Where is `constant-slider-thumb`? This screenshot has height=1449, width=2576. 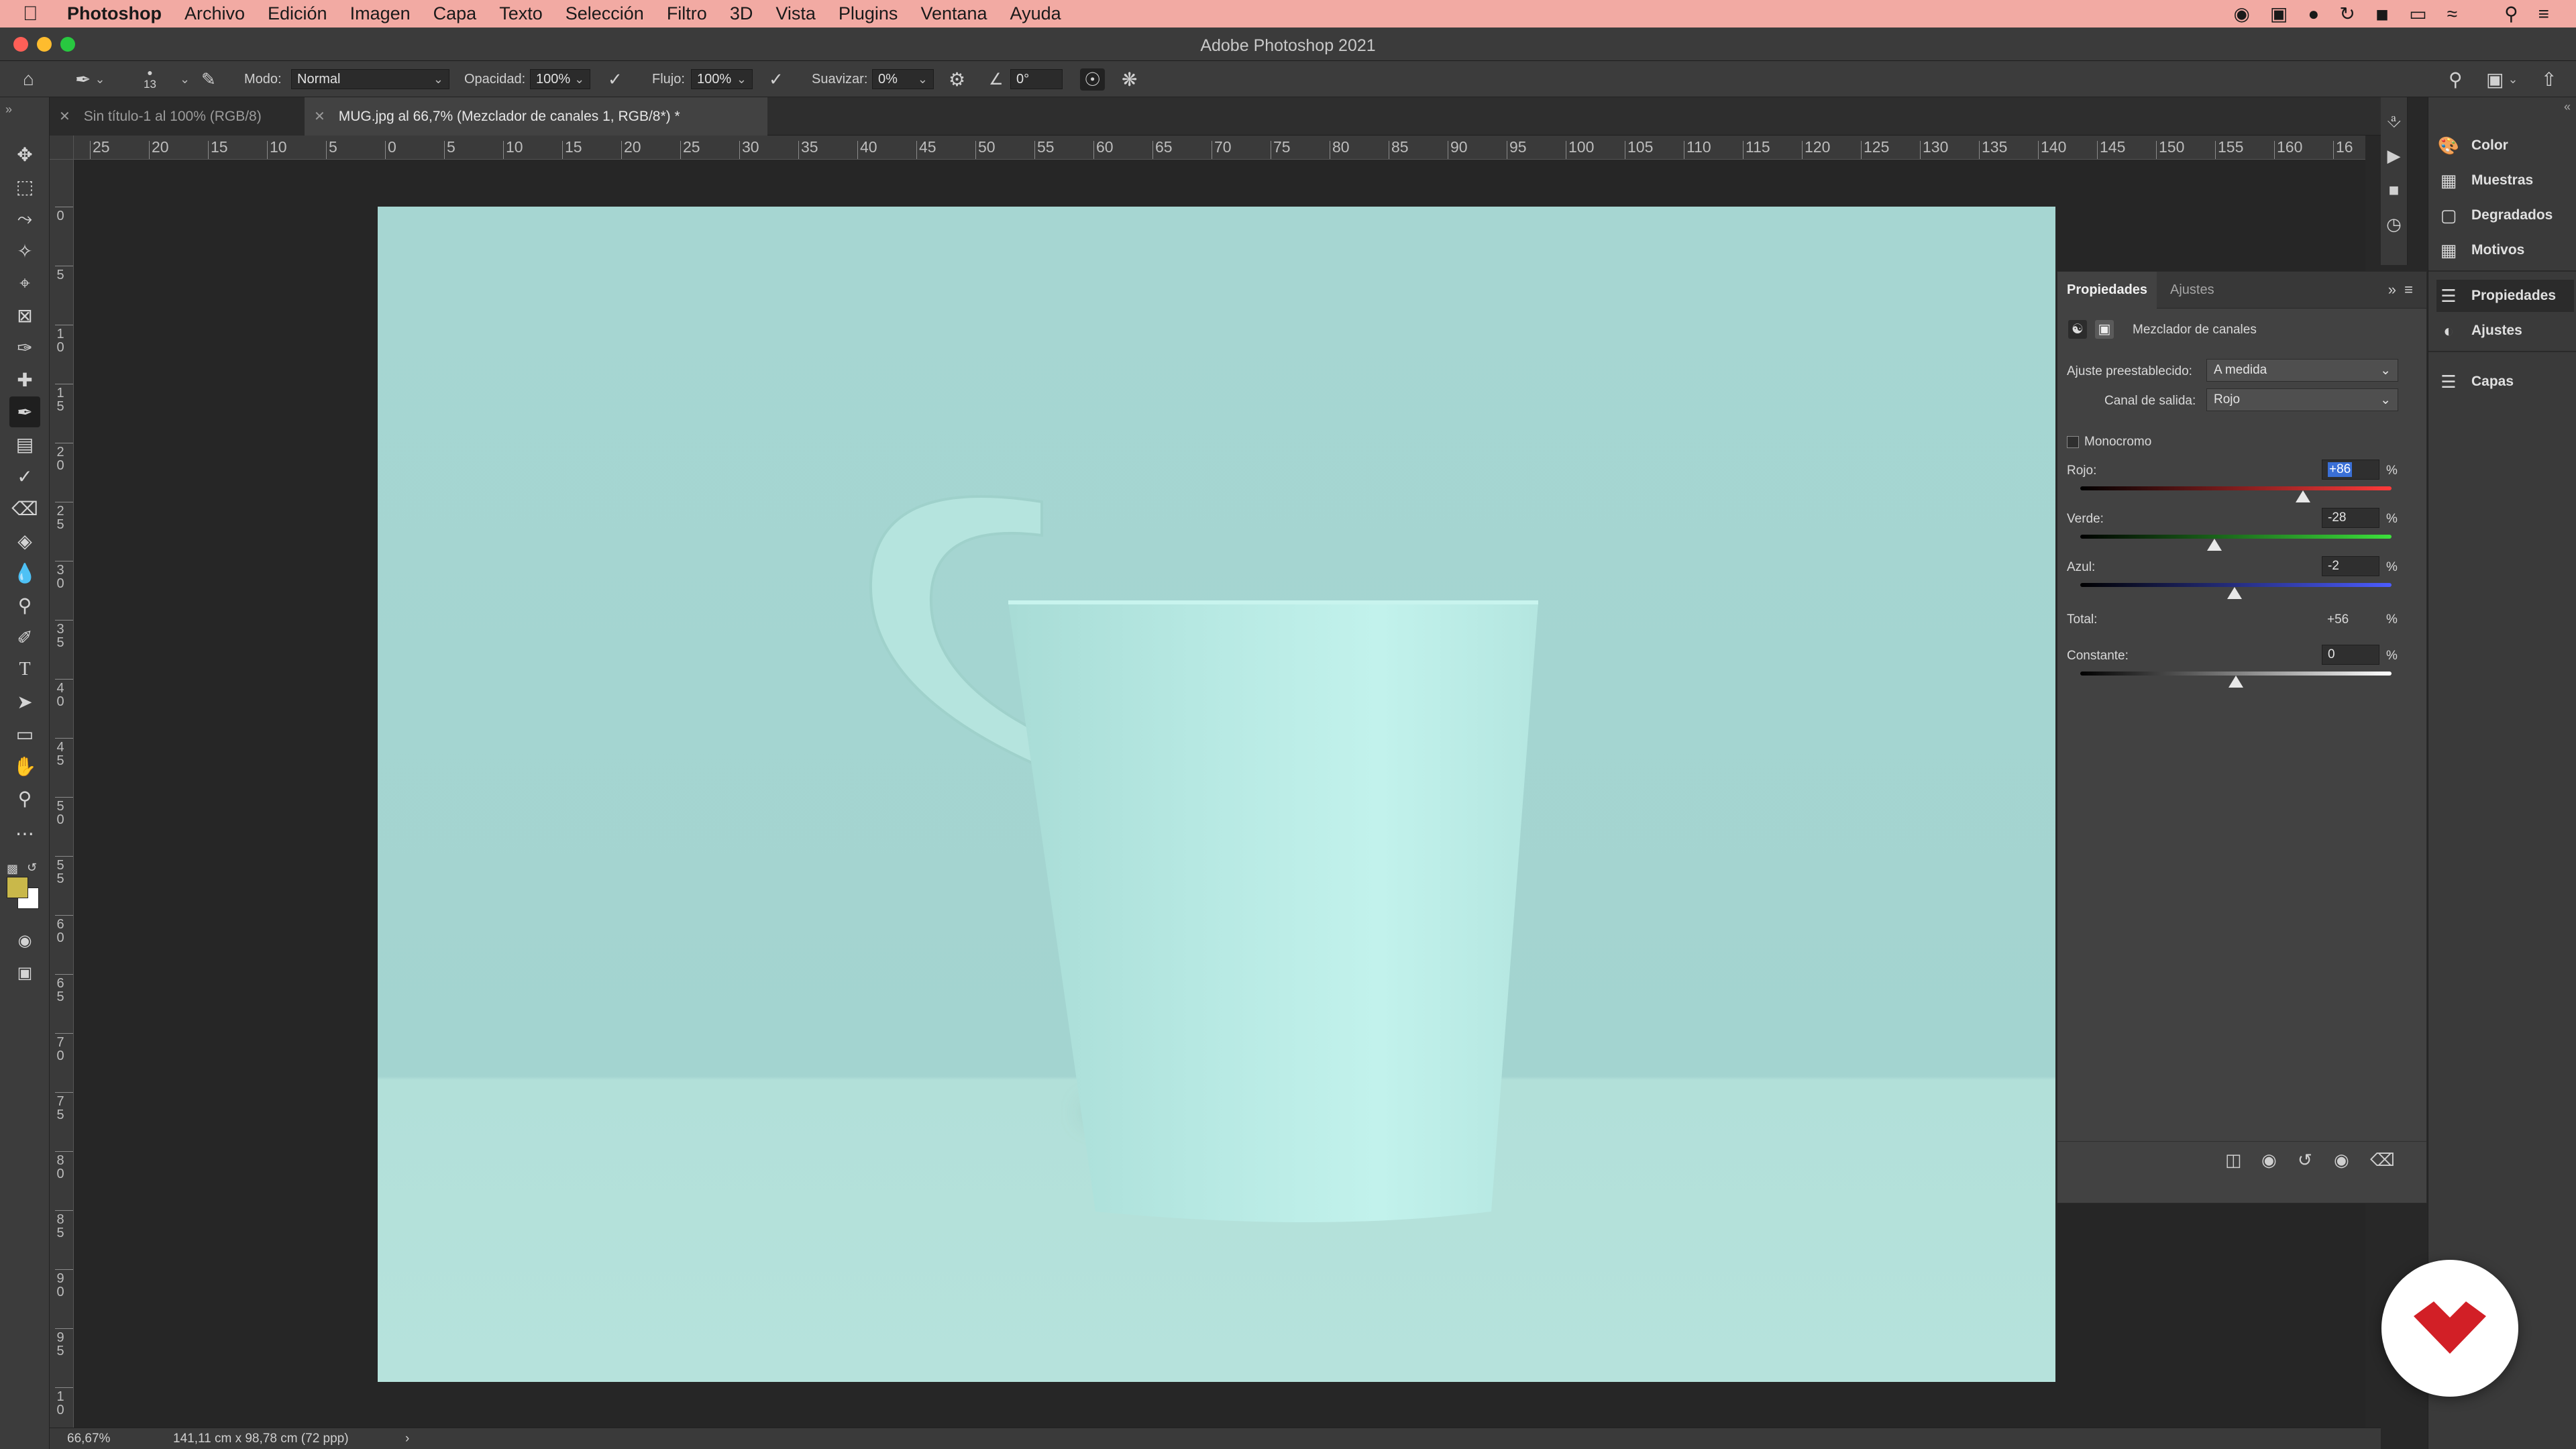 constant-slider-thumb is located at coordinates (2236, 682).